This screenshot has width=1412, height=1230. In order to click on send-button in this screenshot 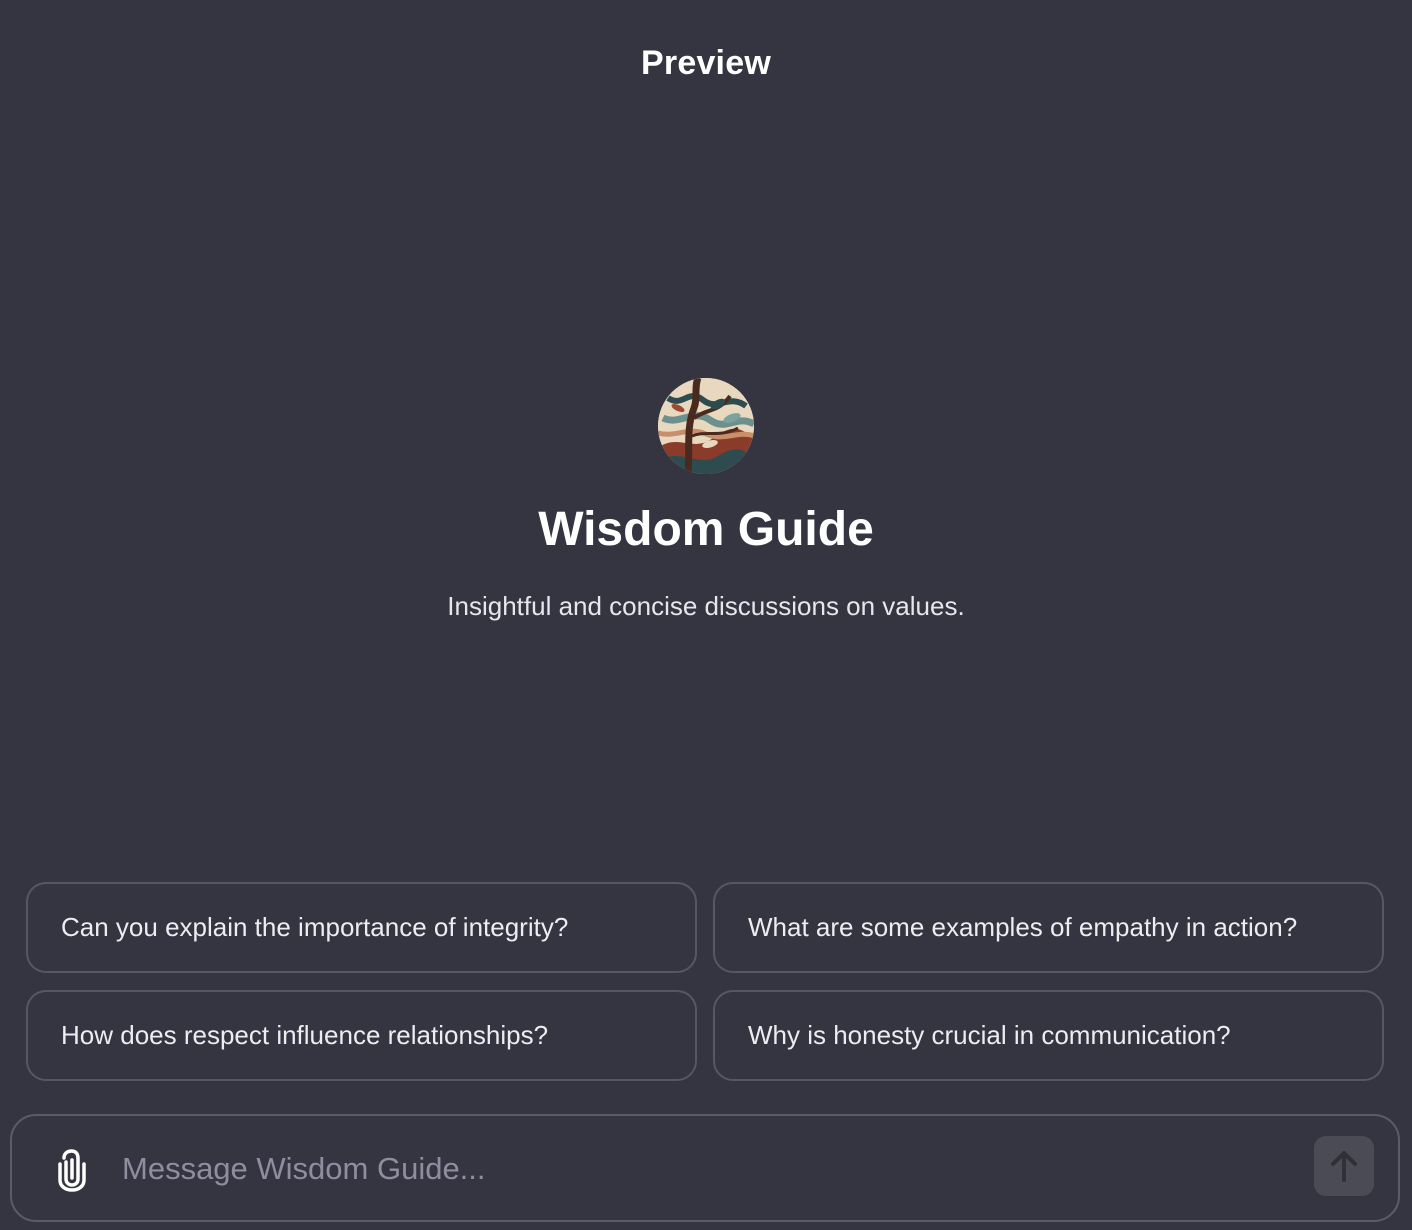, I will do `click(1344, 1166)`.